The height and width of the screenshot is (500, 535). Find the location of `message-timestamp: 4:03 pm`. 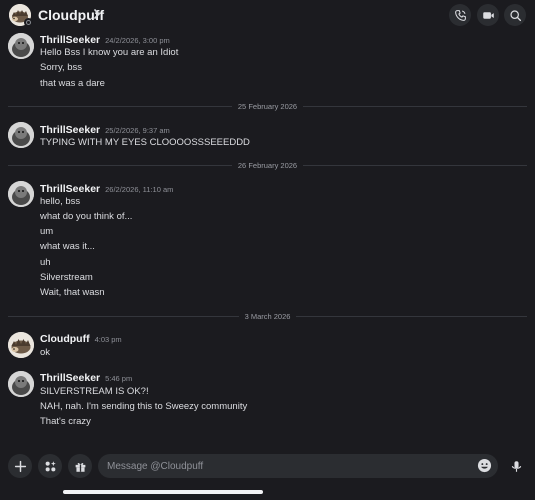

message-timestamp: 4:03 pm is located at coordinates (108, 339).